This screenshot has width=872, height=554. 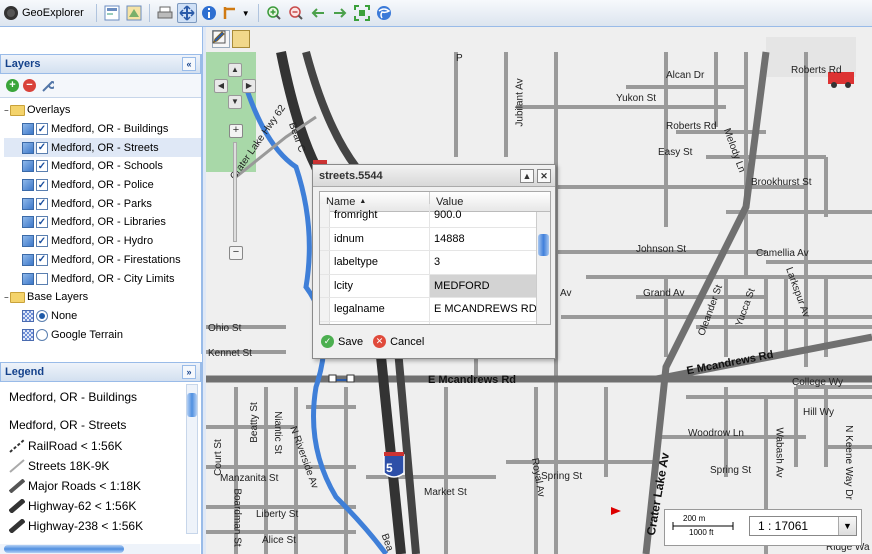 What do you see at coordinates (848, 462) in the screenshot?
I see `street-label: N Keene Way Dr` at bounding box center [848, 462].